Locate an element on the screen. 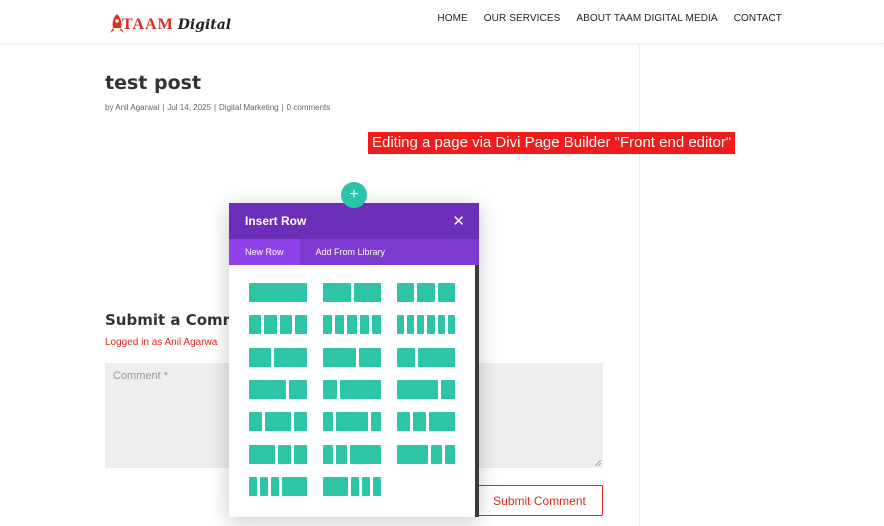 The width and height of the screenshot is (884, 526). modal-title: Insert Row is located at coordinates (276, 221).